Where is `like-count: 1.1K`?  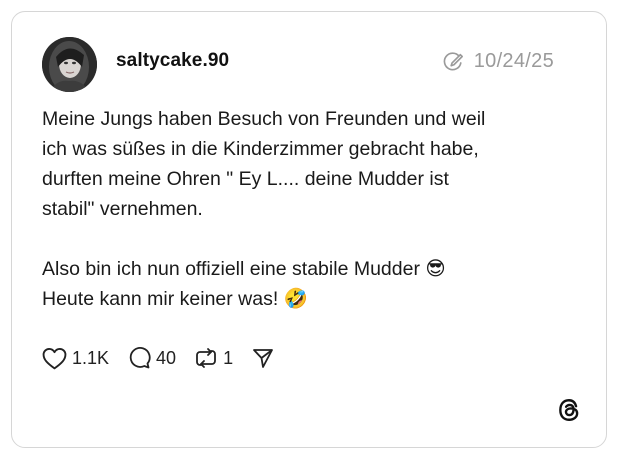
like-count: 1.1K is located at coordinates (91, 357).